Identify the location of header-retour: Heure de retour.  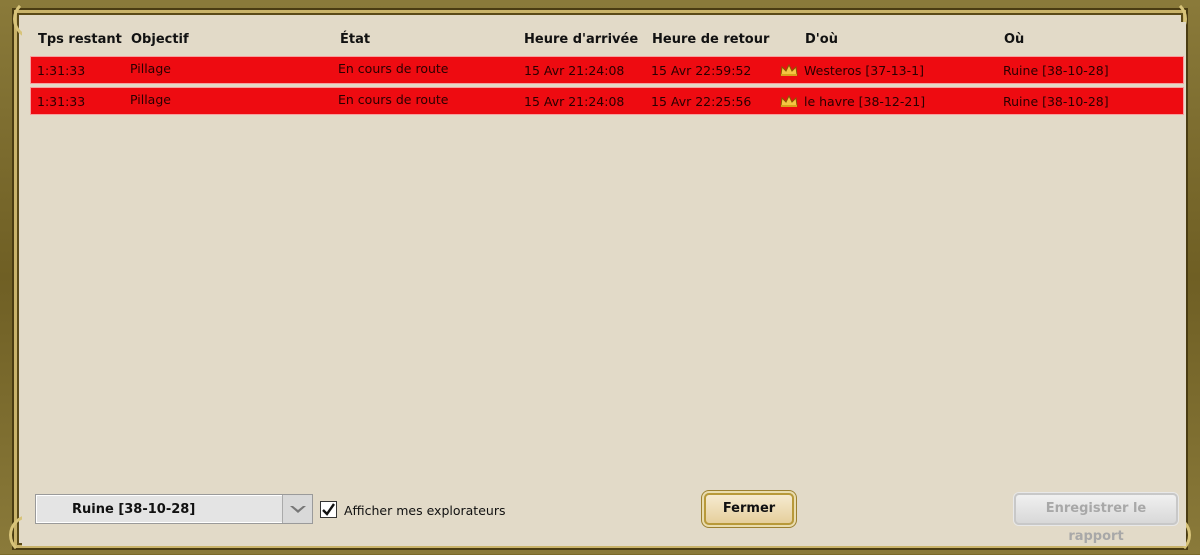
(710, 39).